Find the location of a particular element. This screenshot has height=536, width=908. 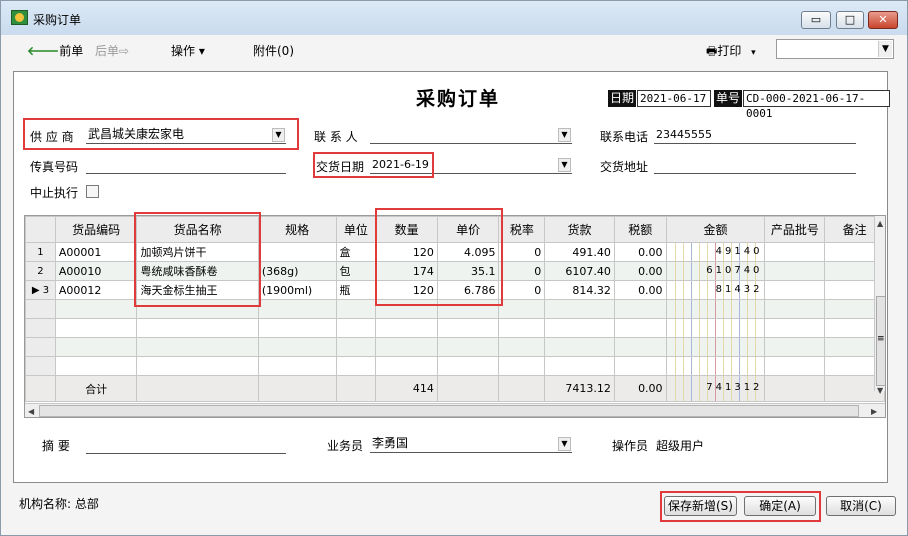

col-header-unit: 单位 is located at coordinates (356, 229).